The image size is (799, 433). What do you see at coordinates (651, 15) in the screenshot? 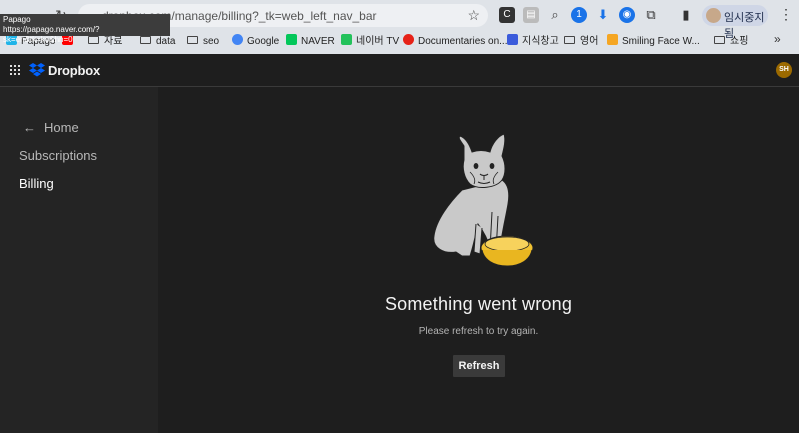
I see `extensions-puzzle-icon: ⧉` at bounding box center [651, 15].